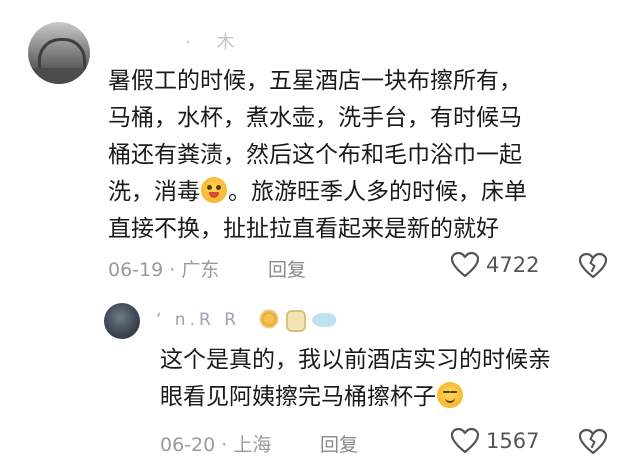 The height and width of the screenshot is (465, 640). I want to click on arch-image, so click(62, 53).